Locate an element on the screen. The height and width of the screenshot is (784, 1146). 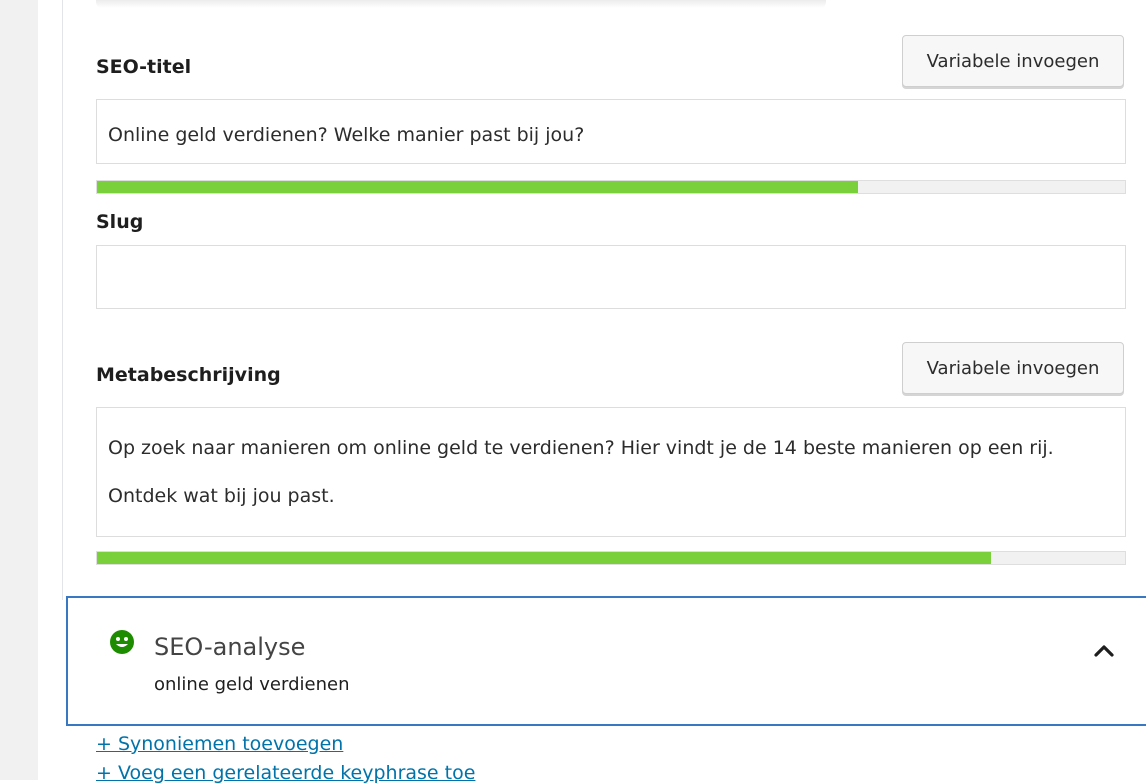
seo-title-progress-fill is located at coordinates (477, 187).